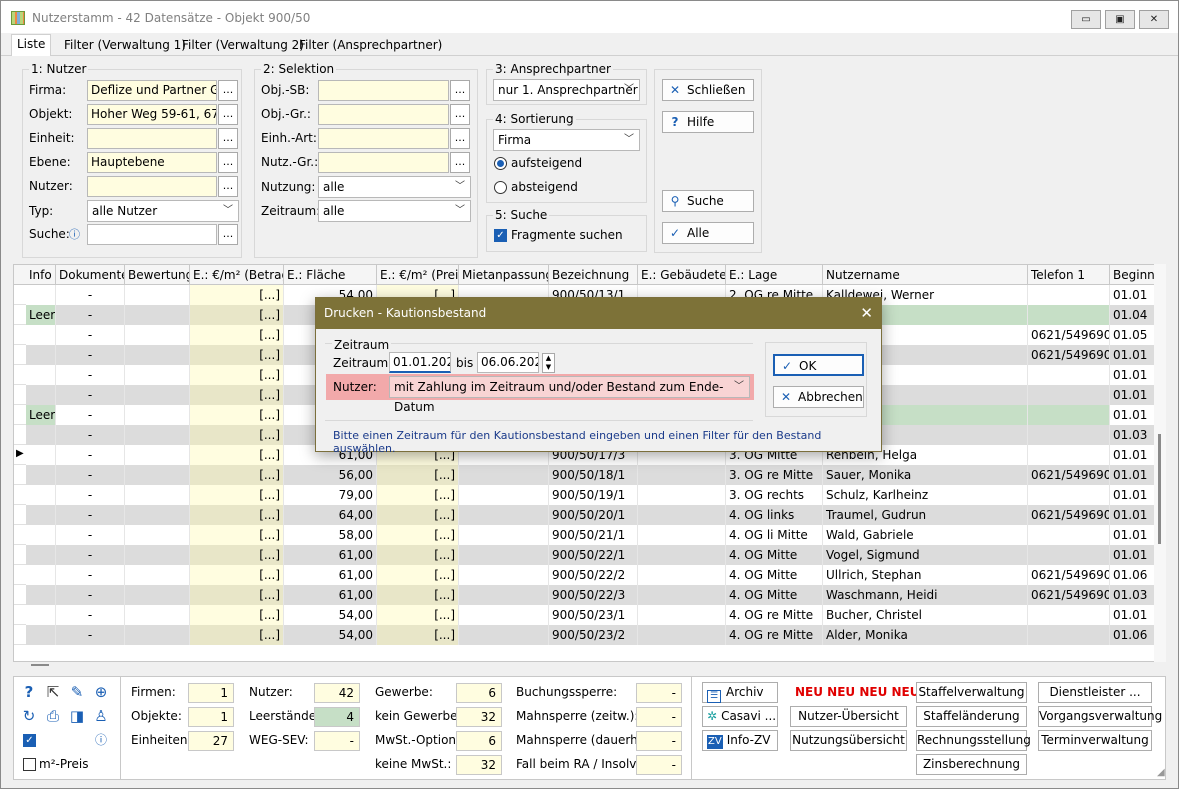 The width and height of the screenshot is (1179, 789). What do you see at coordinates (152, 234) in the screenshot?
I see `suche-field` at bounding box center [152, 234].